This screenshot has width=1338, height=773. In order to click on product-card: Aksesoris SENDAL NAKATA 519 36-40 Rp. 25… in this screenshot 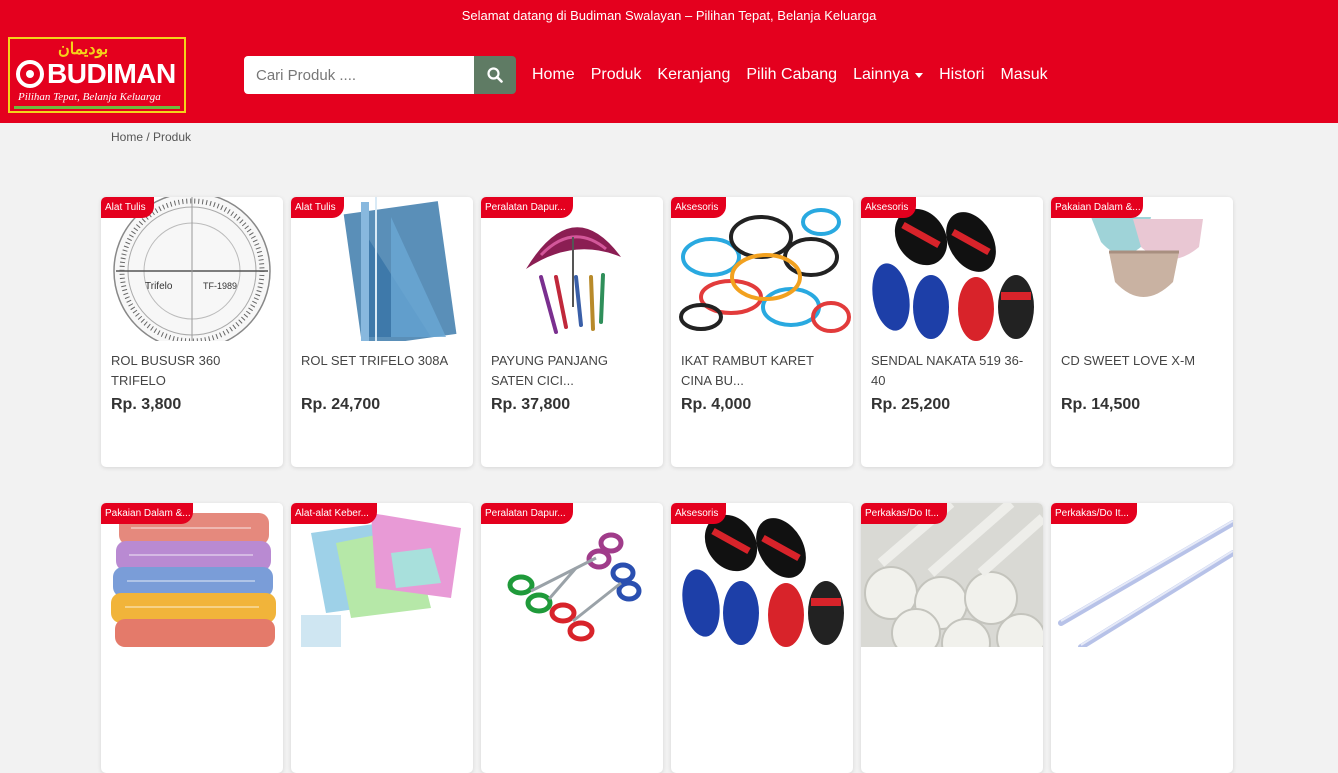, I will do `click(952, 332)`.